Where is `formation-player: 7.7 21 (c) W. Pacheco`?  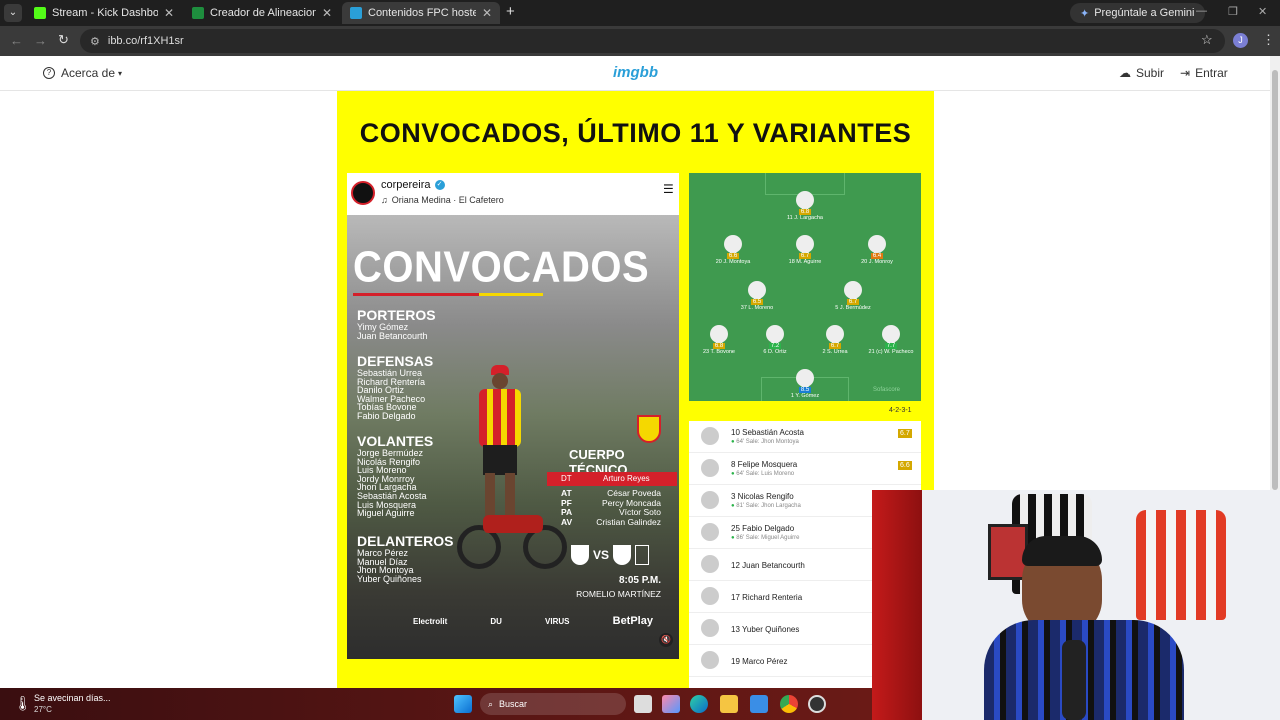
formation-player: 7.7 21 (c) W. Pacheco is located at coordinates (891, 340).